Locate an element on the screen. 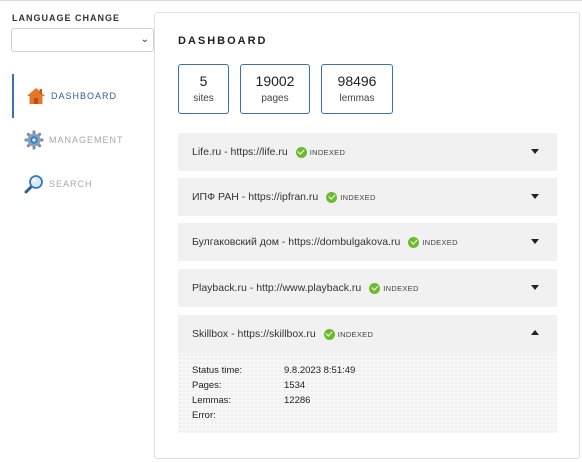  stat-sites: 5 sites is located at coordinates (203, 89).